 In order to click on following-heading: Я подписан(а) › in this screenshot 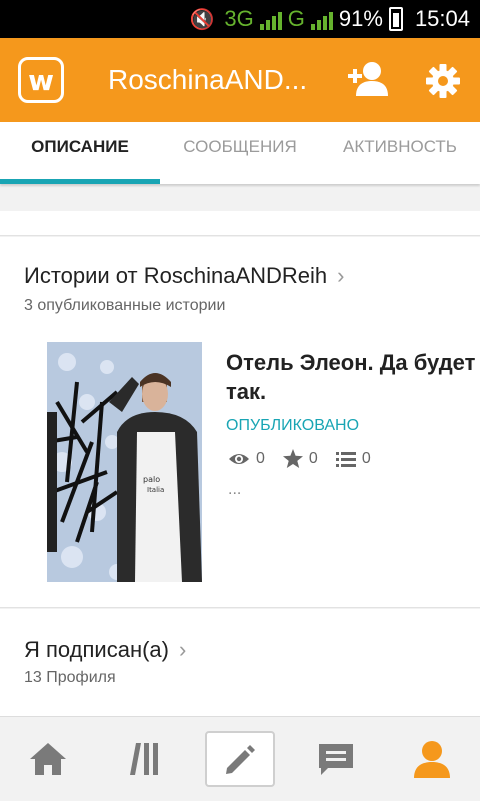, I will do `click(105, 650)`.